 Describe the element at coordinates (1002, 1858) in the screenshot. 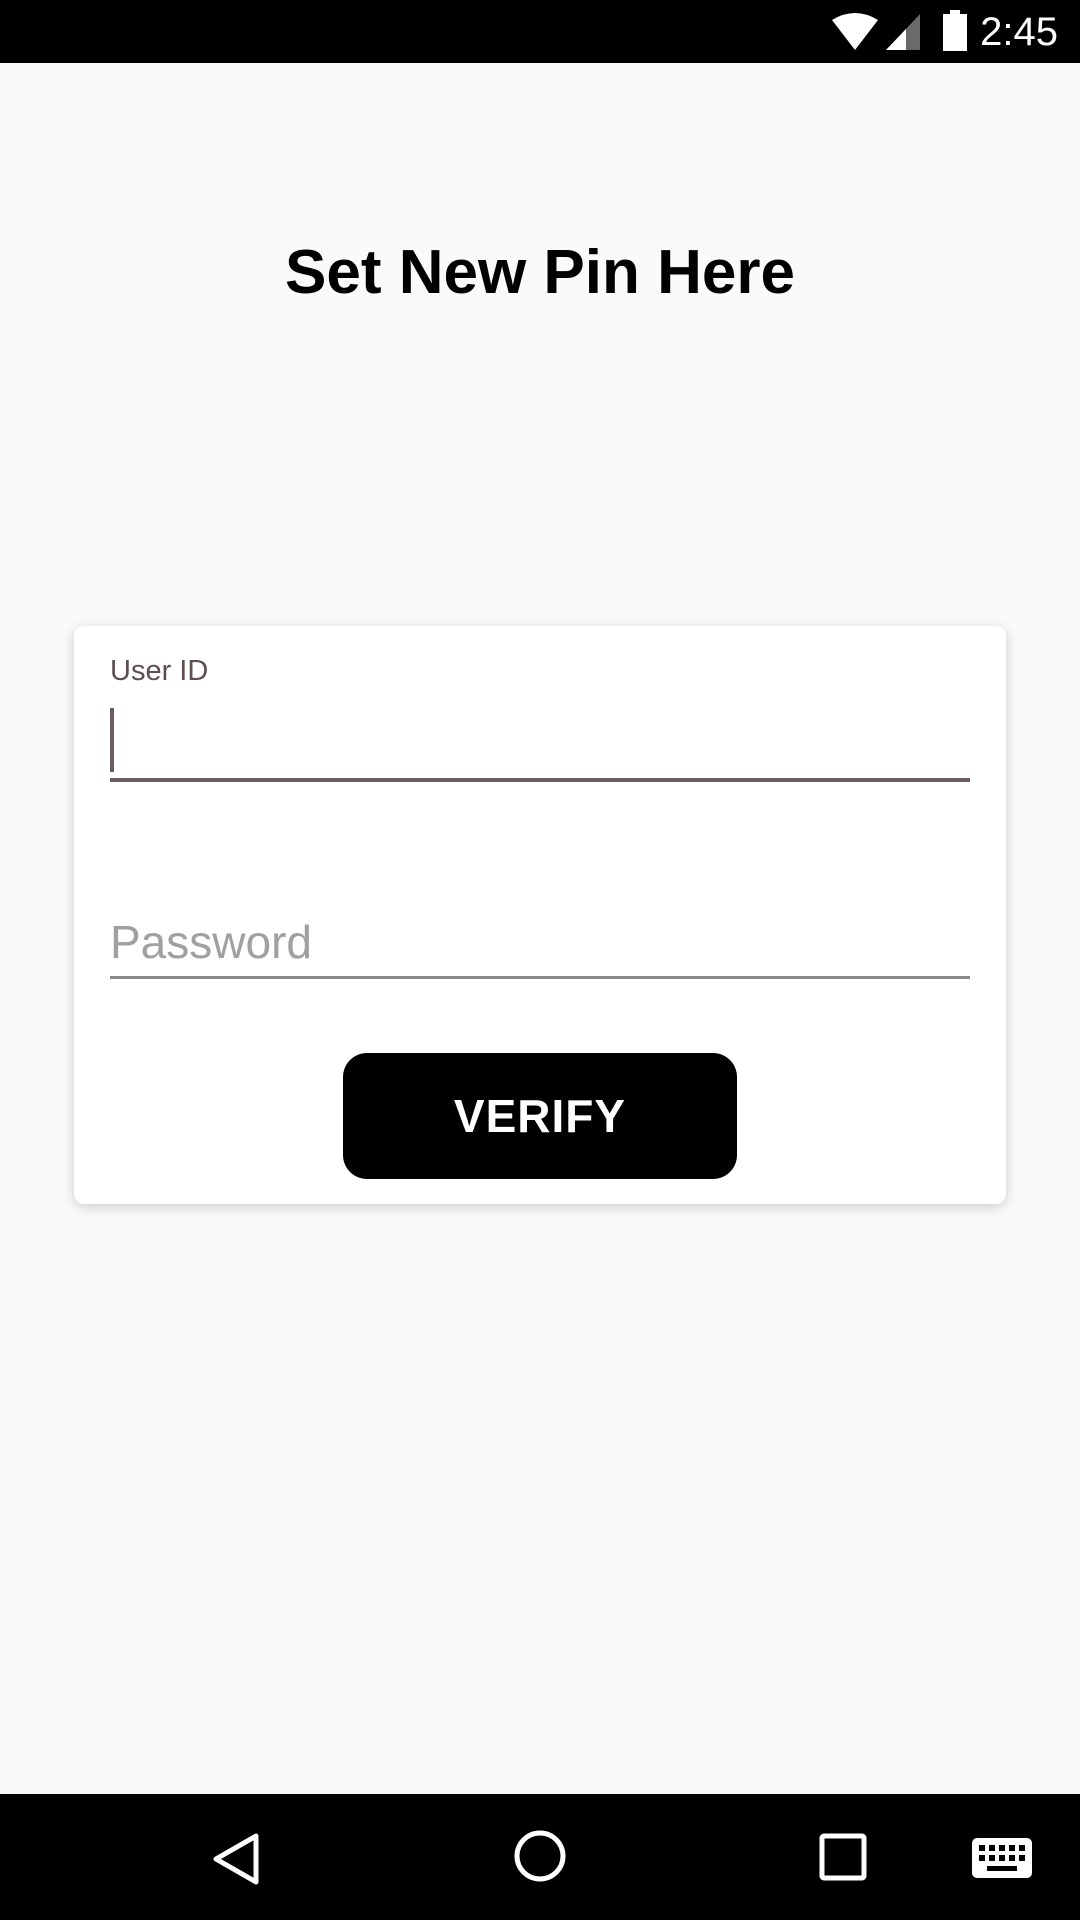

I see `keyboard-icon` at that location.